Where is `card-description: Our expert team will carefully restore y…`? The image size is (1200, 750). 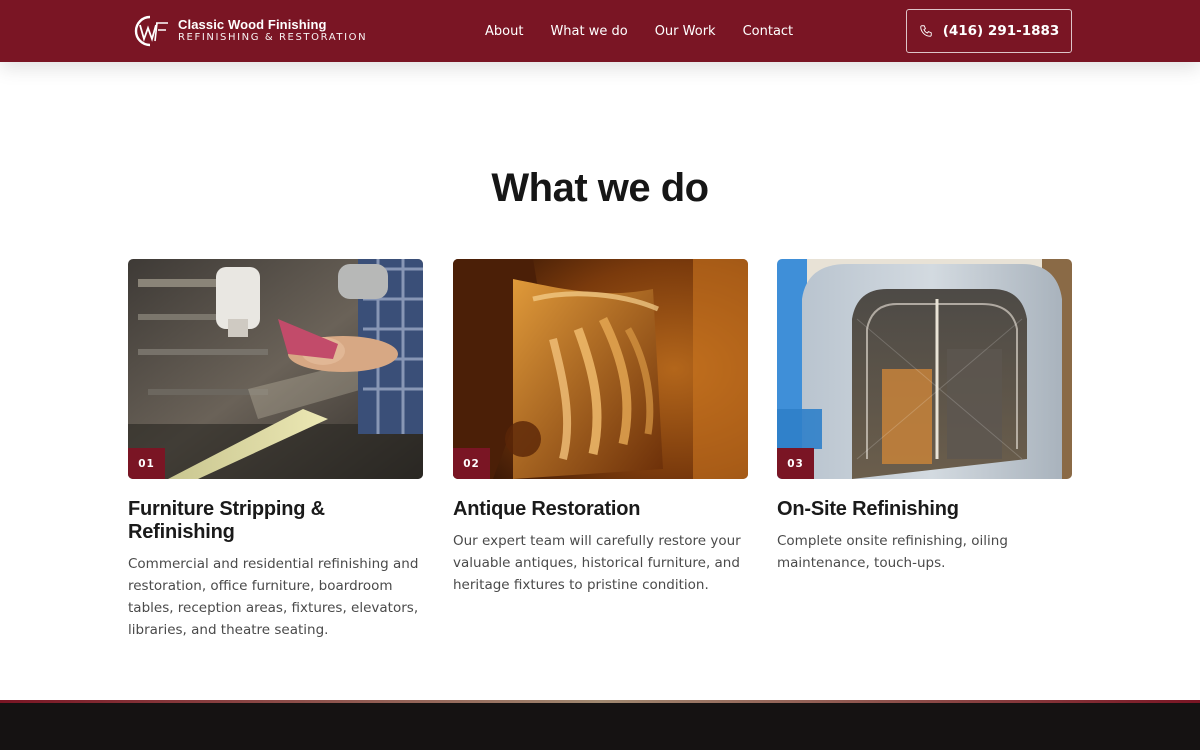
card-description: Our expert team will carefully restore y… is located at coordinates (597, 563).